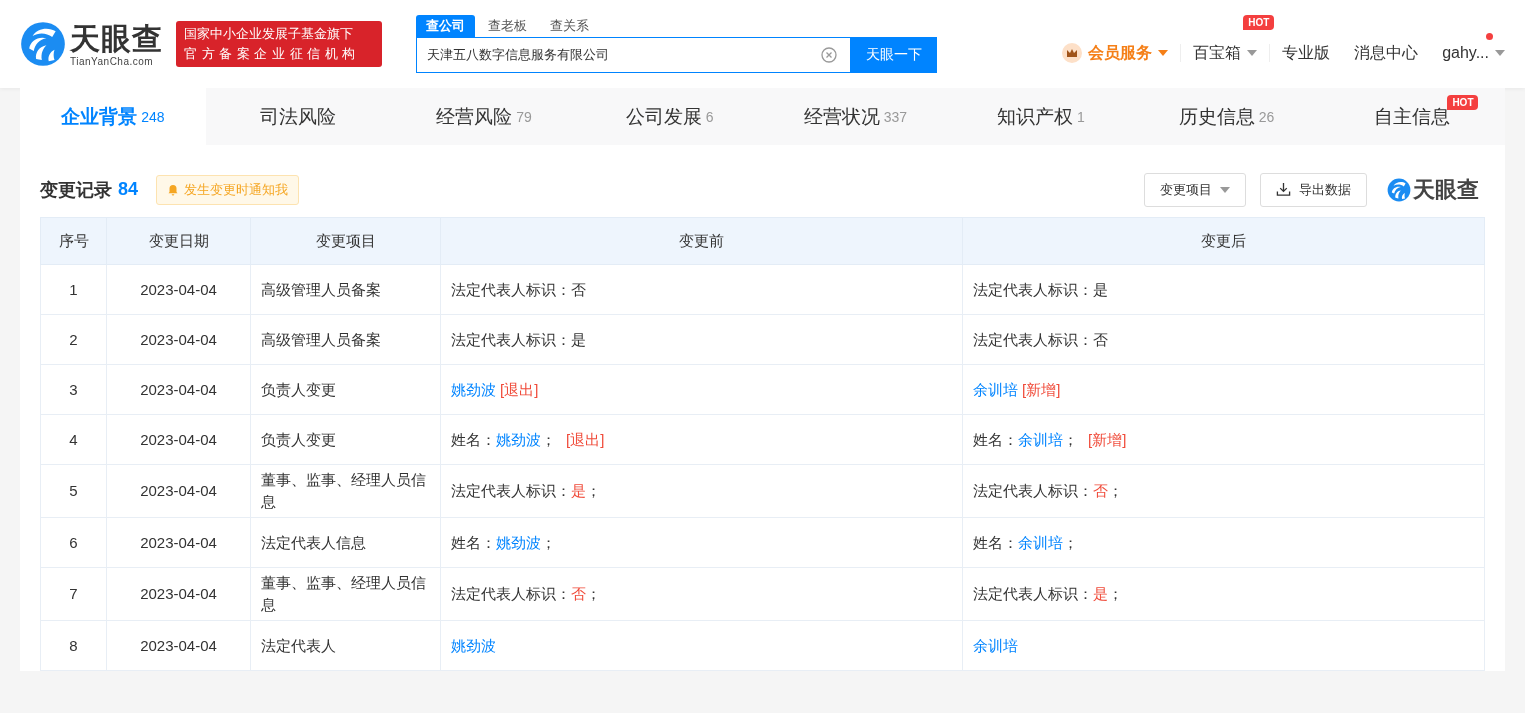 This screenshot has width=1525, height=713. Describe the element at coordinates (1072, 53) in the screenshot. I see `crown-icon` at that location.